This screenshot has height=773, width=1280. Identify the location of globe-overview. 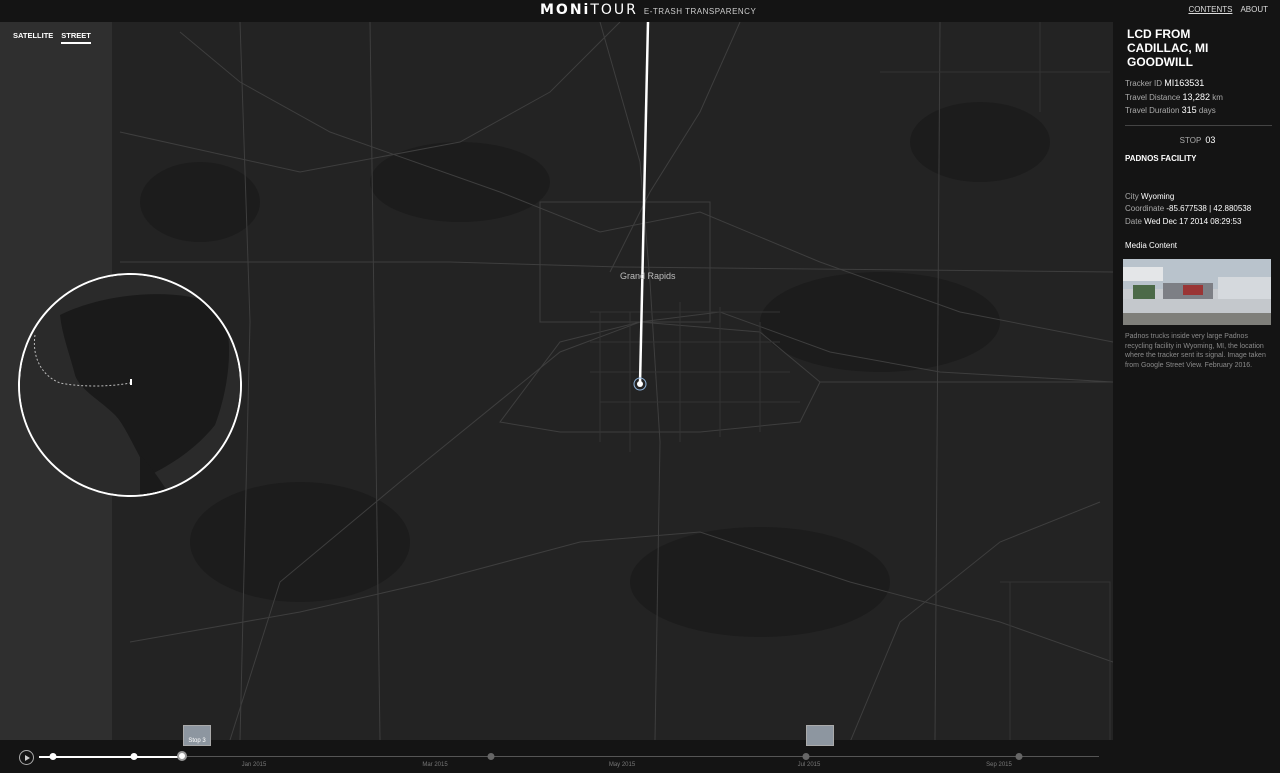
(130, 385).